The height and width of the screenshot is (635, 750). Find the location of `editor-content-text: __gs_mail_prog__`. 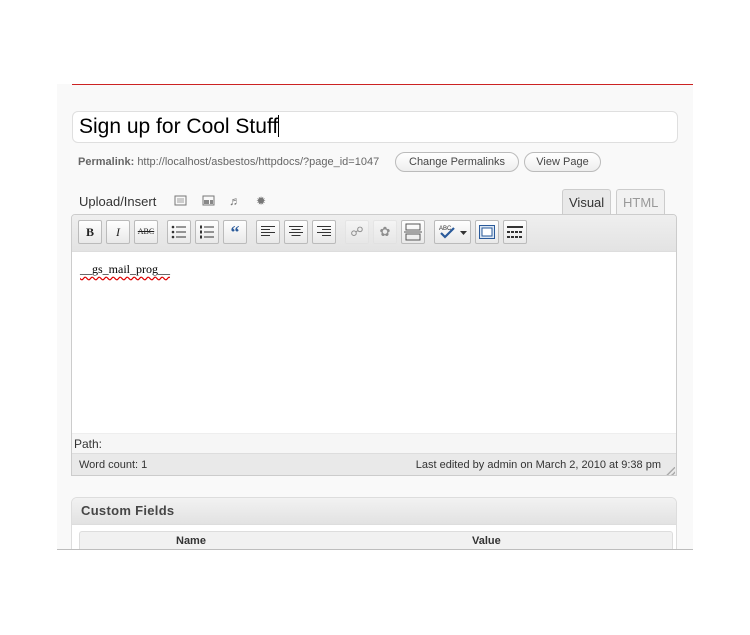

editor-content-text: __gs_mail_prog__ is located at coordinates (125, 269).